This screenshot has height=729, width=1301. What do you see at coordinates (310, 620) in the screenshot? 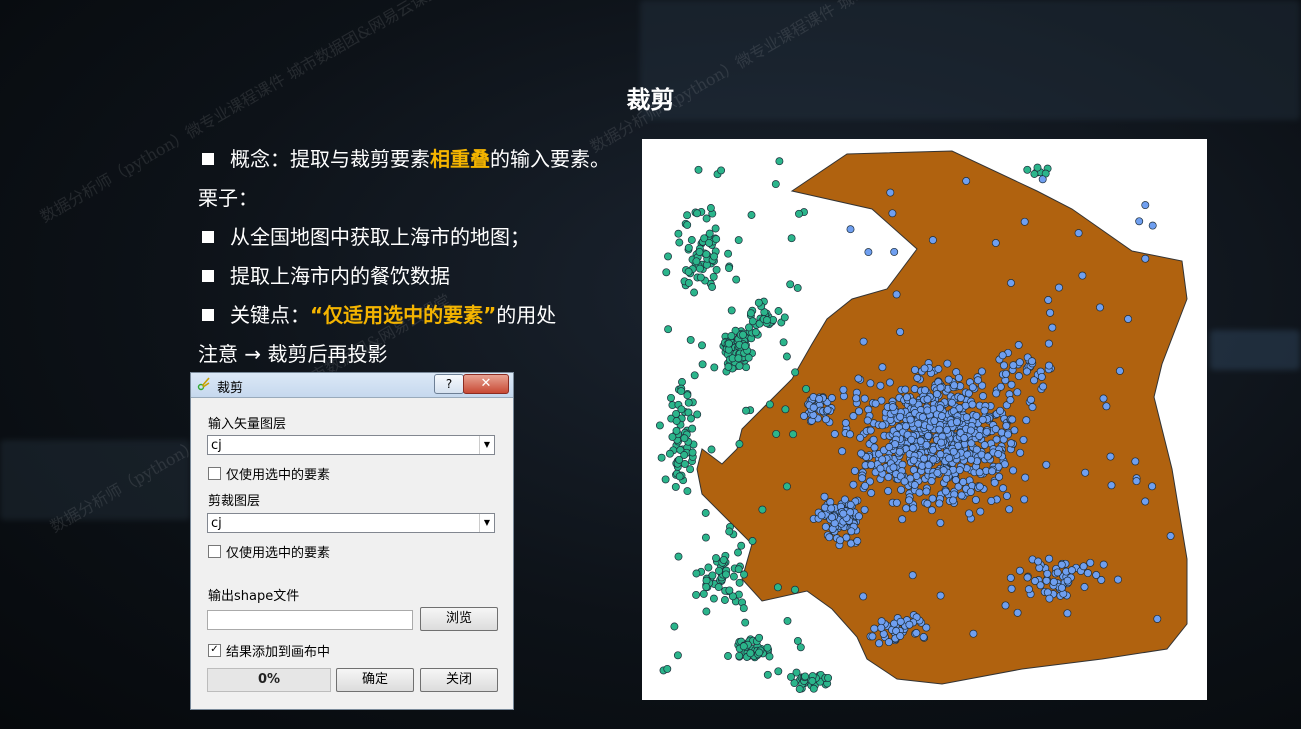
I see `output-file-input` at bounding box center [310, 620].